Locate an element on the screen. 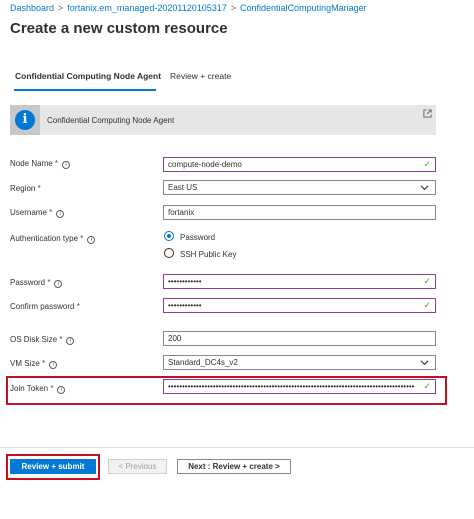 Image resolution: width=474 pixels, height=519 pixels. page-title: Create a new custom resource is located at coordinates (119, 28).